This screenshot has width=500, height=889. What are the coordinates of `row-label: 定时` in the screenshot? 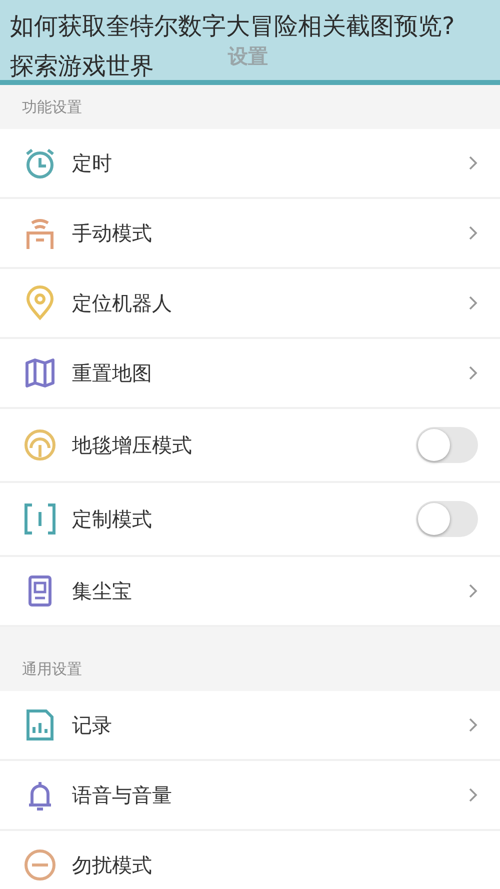 It's located at (92, 163).